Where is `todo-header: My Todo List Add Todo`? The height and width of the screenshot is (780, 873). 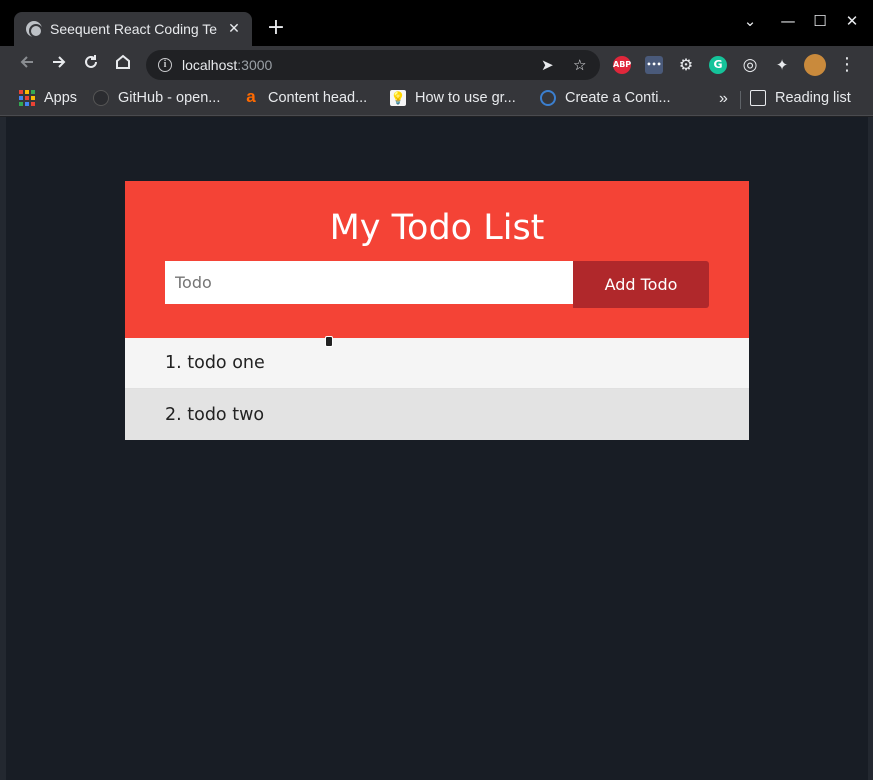
todo-header: My Todo List Add Todo is located at coordinates (437, 259).